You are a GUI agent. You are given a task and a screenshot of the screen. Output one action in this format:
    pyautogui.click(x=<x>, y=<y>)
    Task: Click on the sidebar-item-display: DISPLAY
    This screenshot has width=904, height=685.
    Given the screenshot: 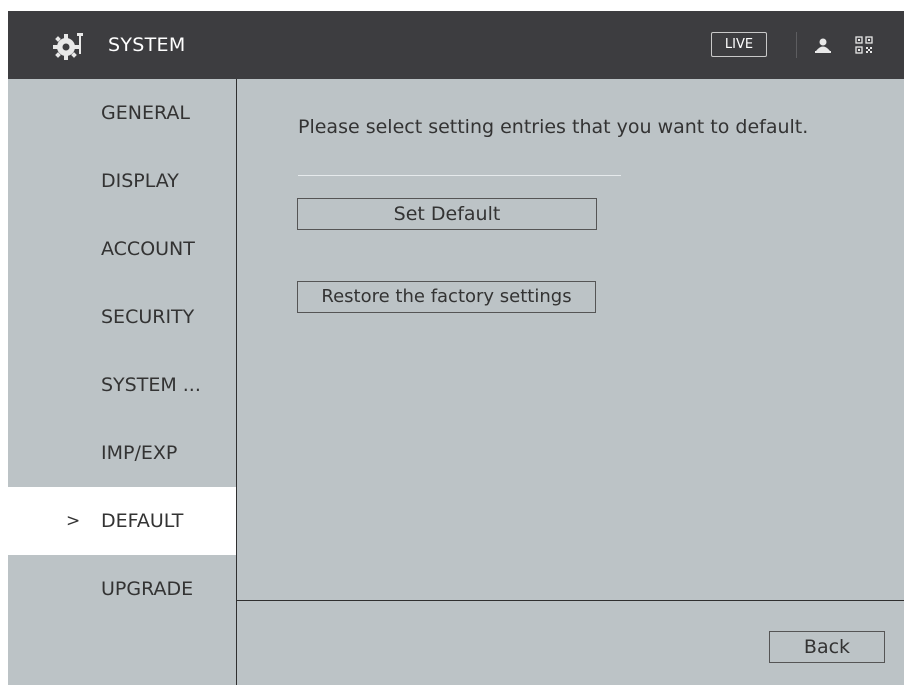 What is the action you would take?
    pyautogui.click(x=122, y=181)
    